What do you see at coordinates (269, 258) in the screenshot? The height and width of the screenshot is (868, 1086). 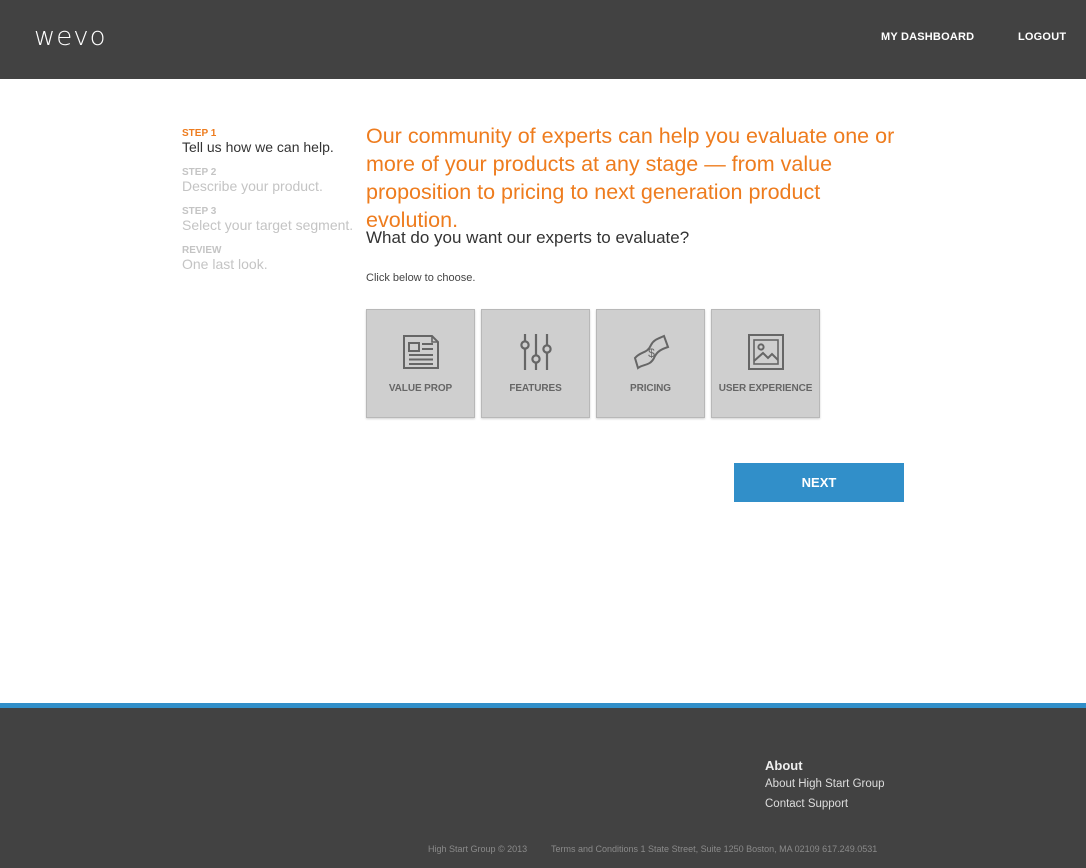 I see `step-review: REVIEW One last look.` at bounding box center [269, 258].